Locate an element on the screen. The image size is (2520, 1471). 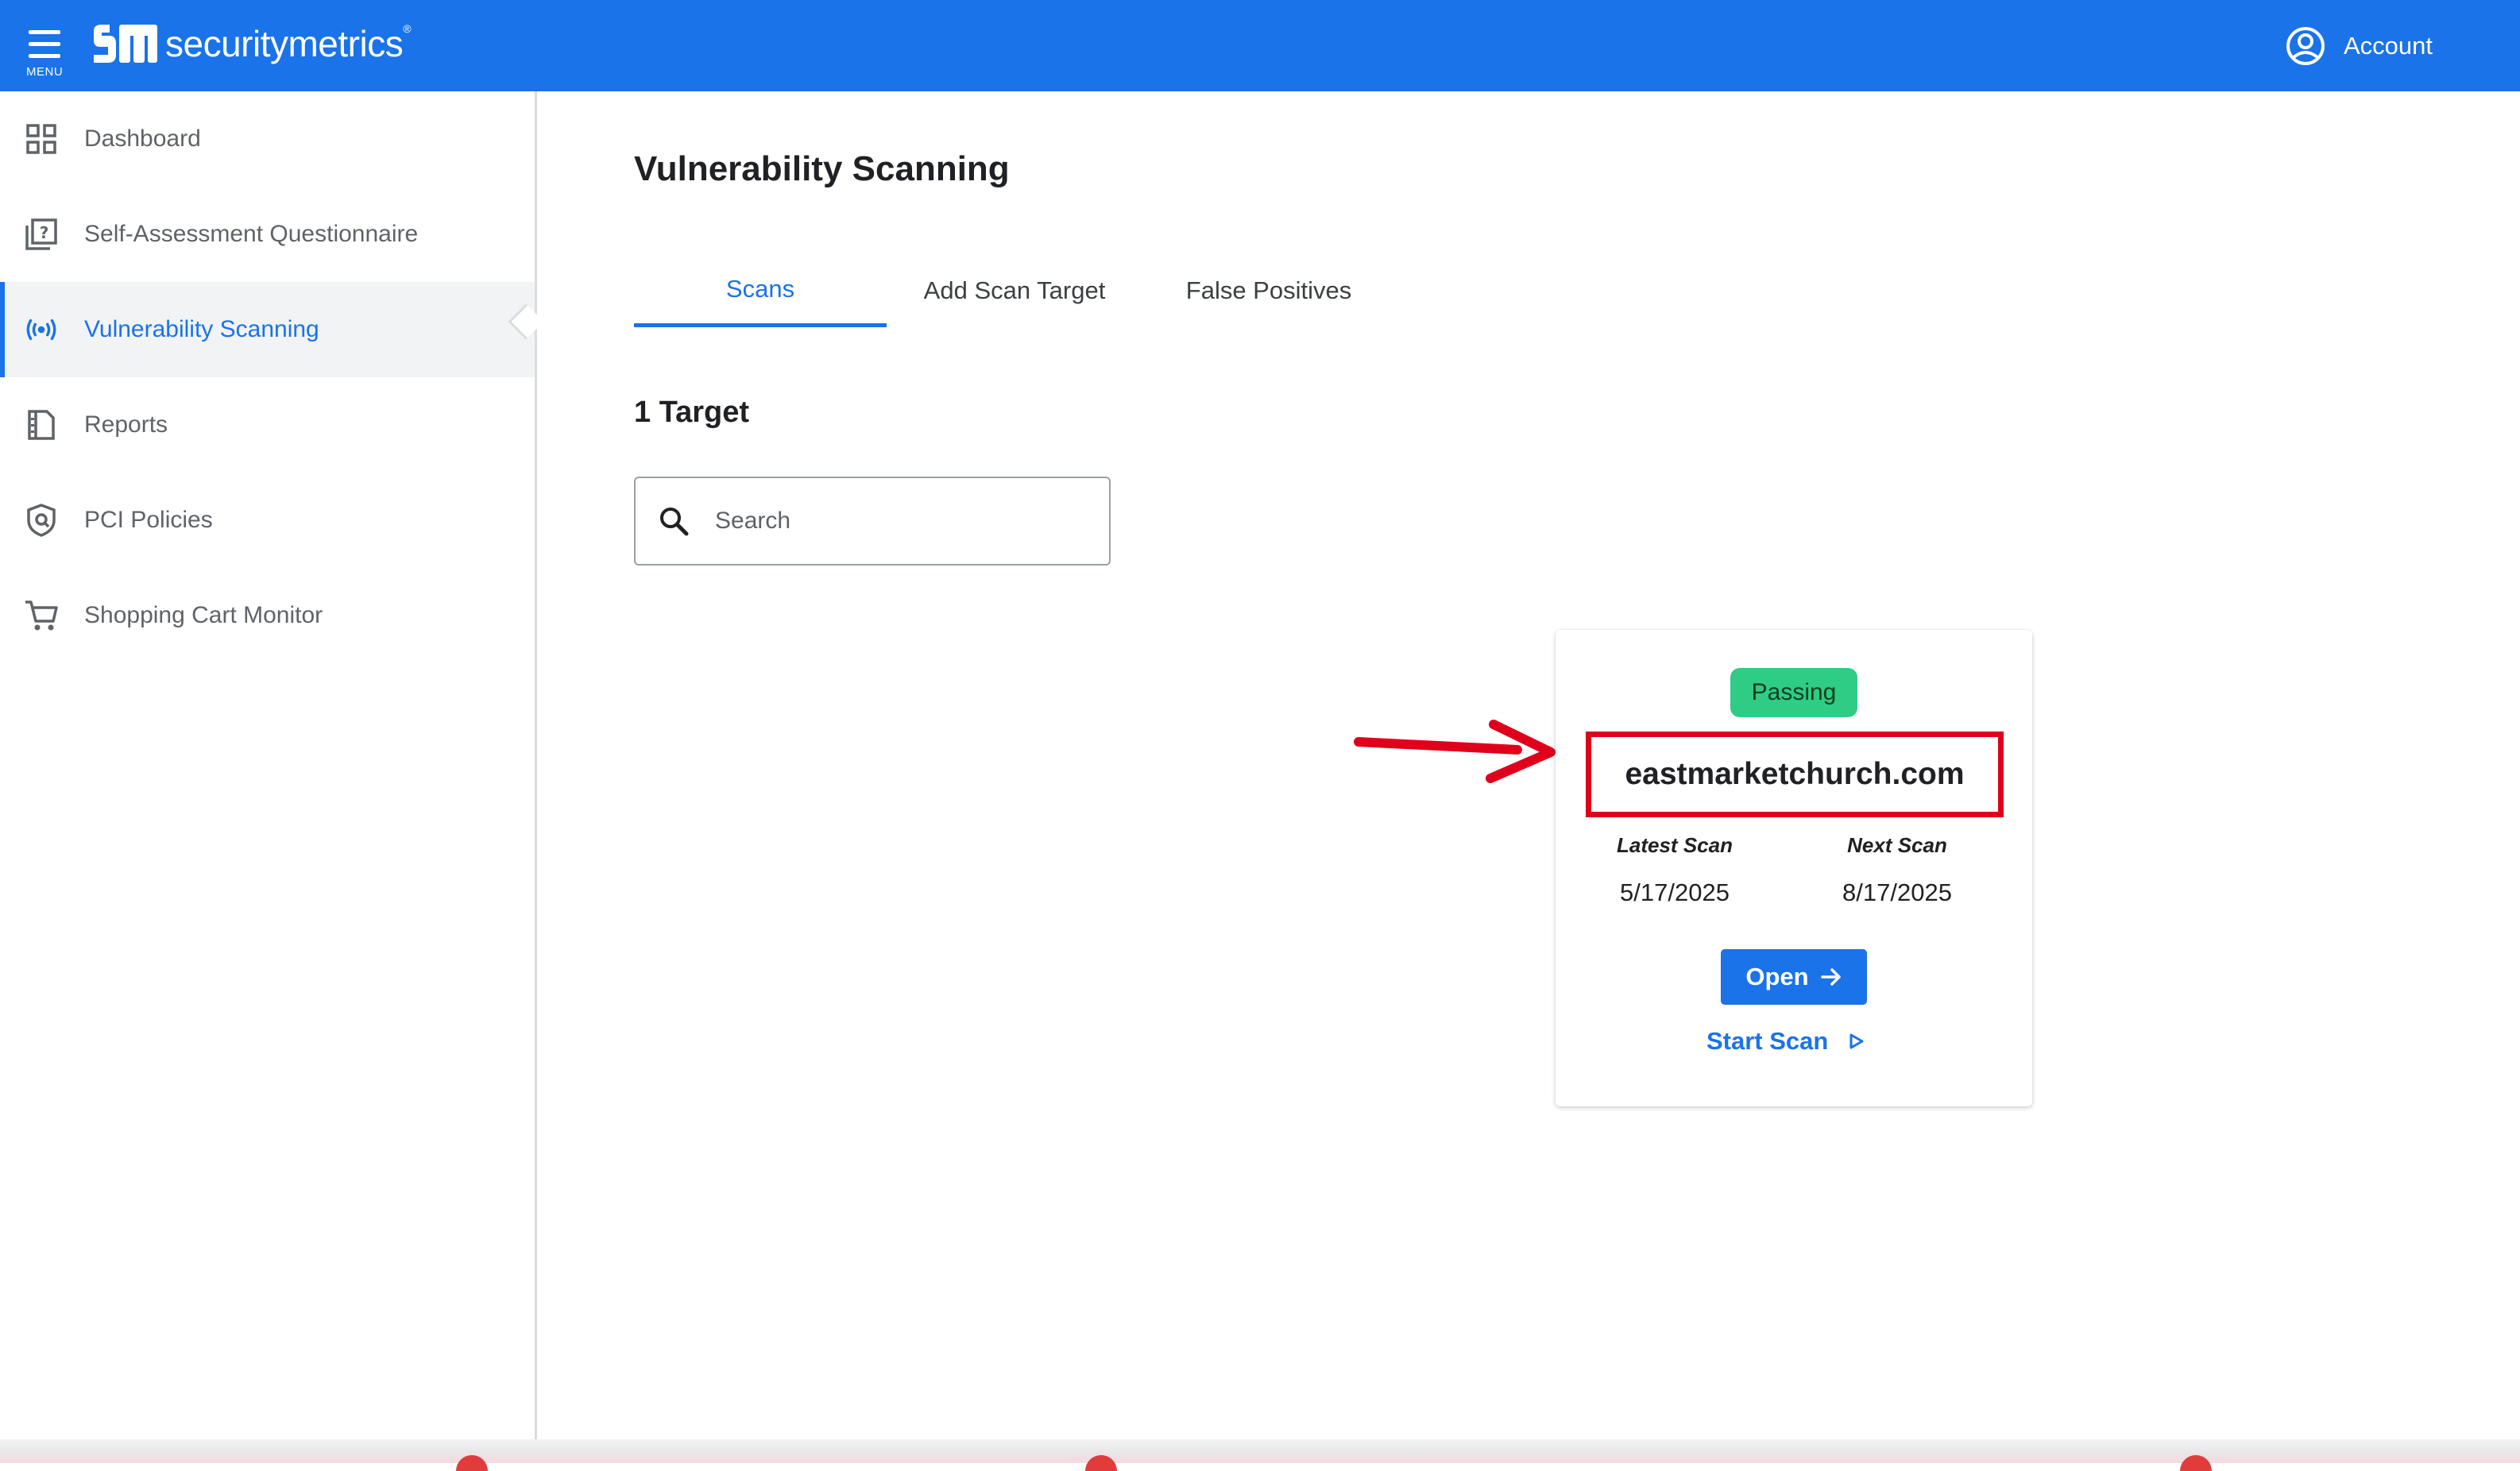
play-icon is located at coordinates (1856, 1041).